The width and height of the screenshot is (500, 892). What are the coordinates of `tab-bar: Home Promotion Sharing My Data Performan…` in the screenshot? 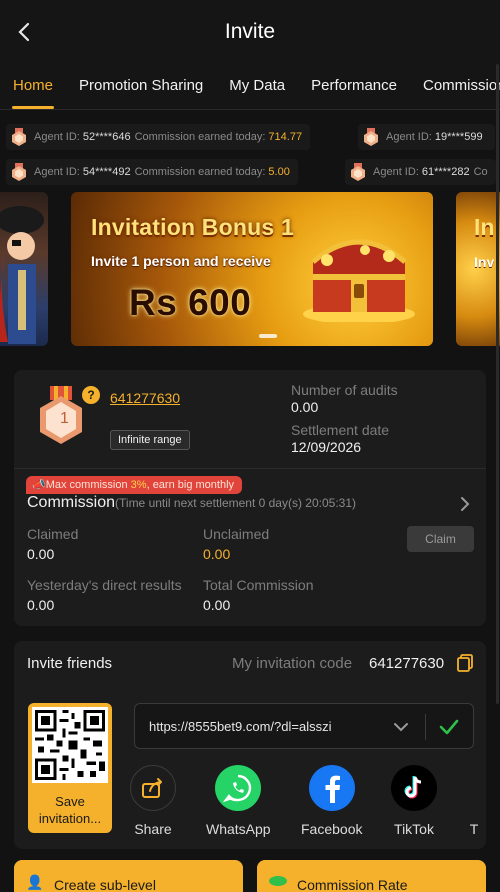 It's located at (250, 87).